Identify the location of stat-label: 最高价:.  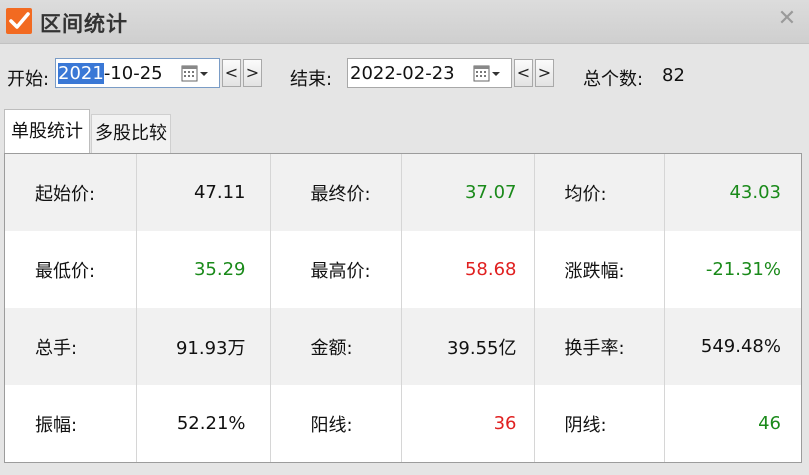
(336, 269).